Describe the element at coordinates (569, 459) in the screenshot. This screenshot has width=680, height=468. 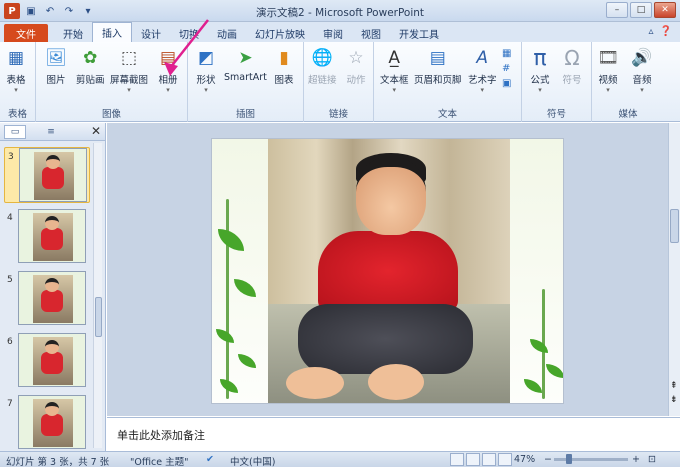
I see `zoom-slider-thumb` at that location.